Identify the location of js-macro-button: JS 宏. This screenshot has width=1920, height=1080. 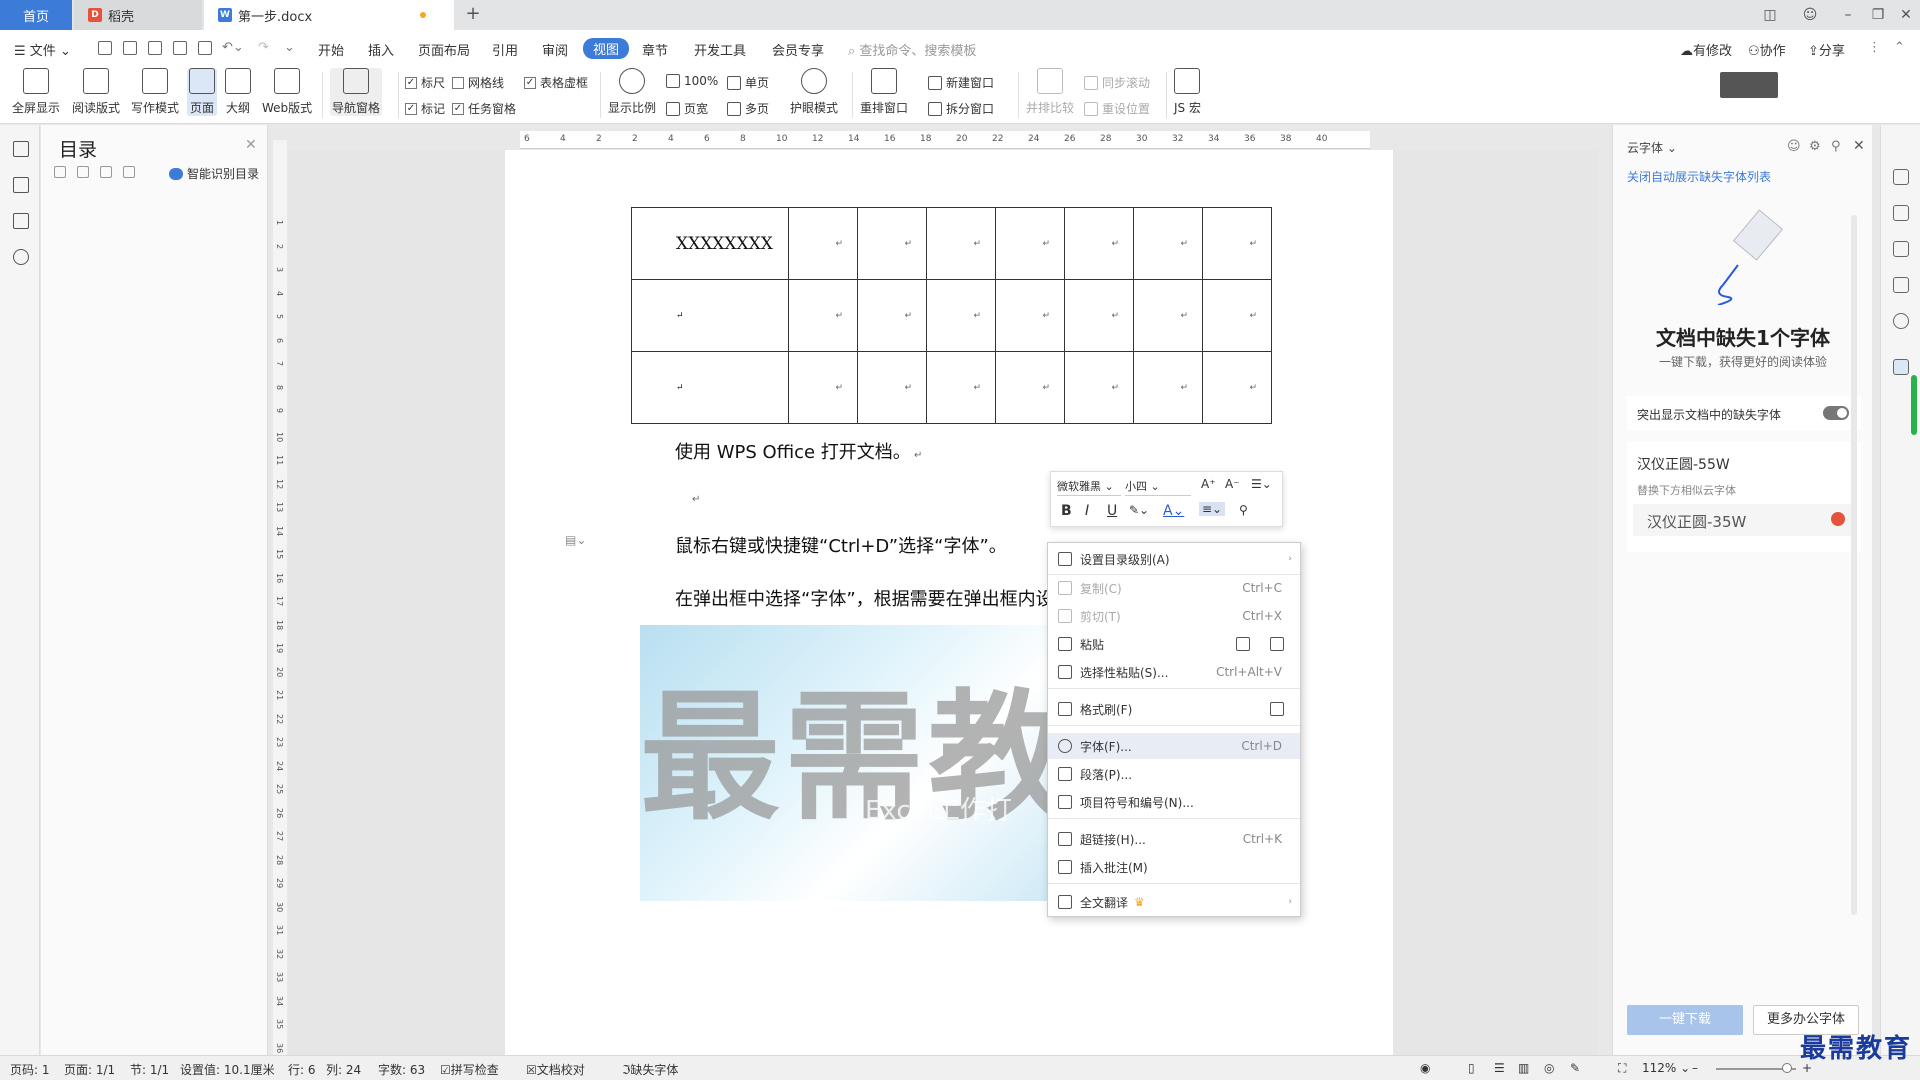
(1187, 92).